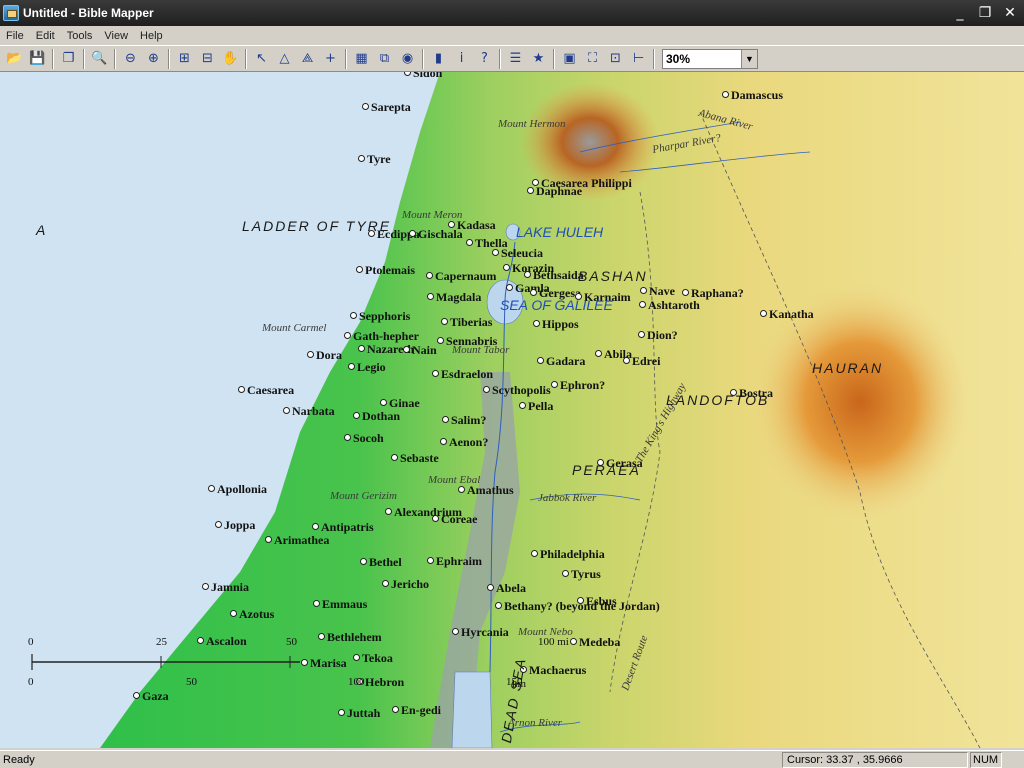 The height and width of the screenshot is (768, 1024). I want to click on place-label: Sidon, so click(423, 76).